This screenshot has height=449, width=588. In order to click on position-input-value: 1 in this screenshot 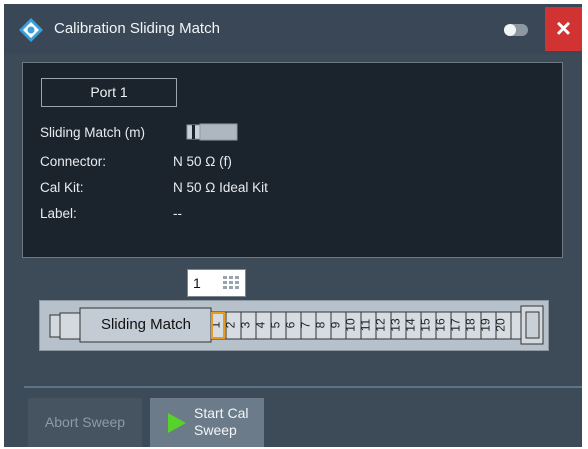, I will do `click(197, 283)`.